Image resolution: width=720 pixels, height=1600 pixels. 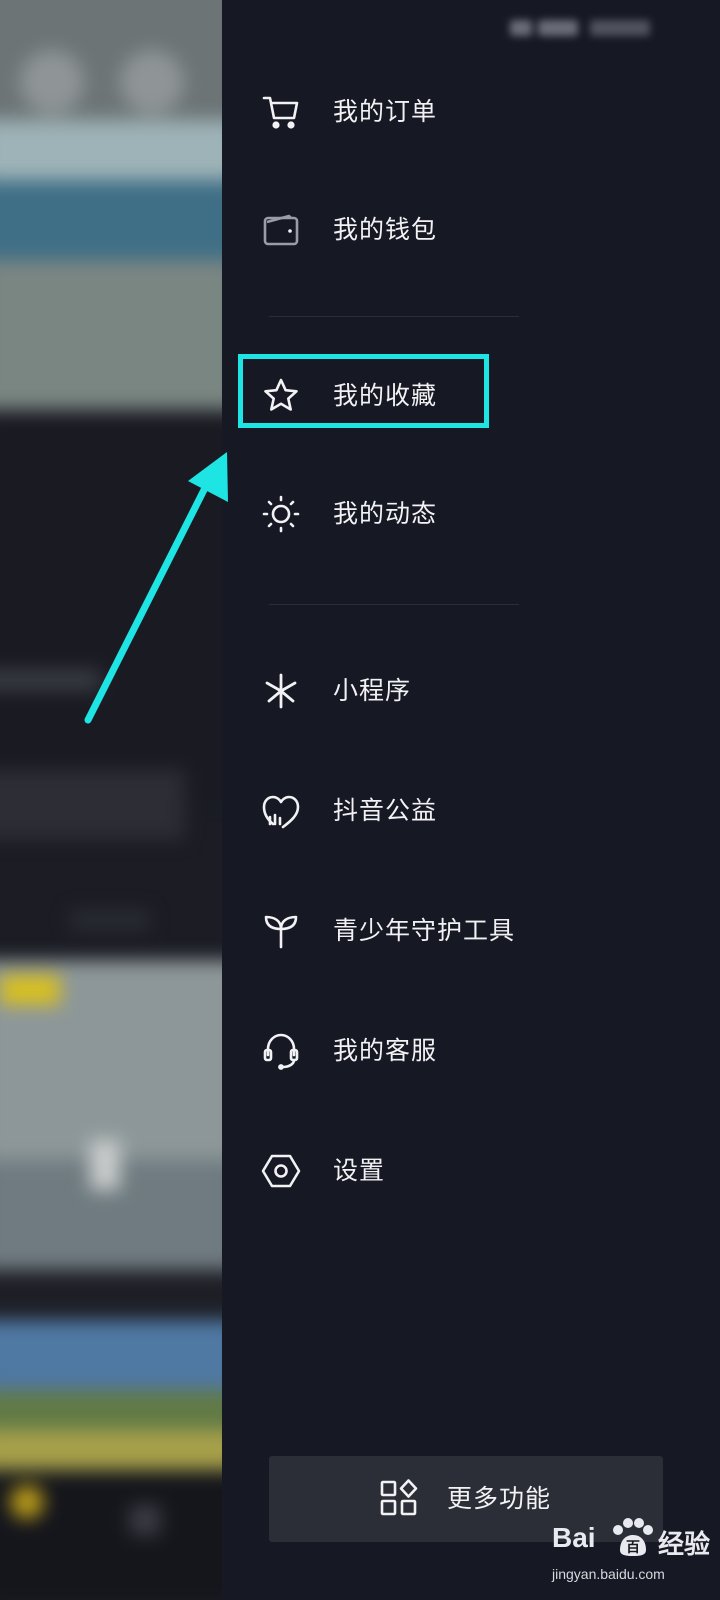 What do you see at coordinates (635, 1559) in the screenshot?
I see `baidu-watermark: Bai 百 经验 jingyan.baidu.com` at bounding box center [635, 1559].